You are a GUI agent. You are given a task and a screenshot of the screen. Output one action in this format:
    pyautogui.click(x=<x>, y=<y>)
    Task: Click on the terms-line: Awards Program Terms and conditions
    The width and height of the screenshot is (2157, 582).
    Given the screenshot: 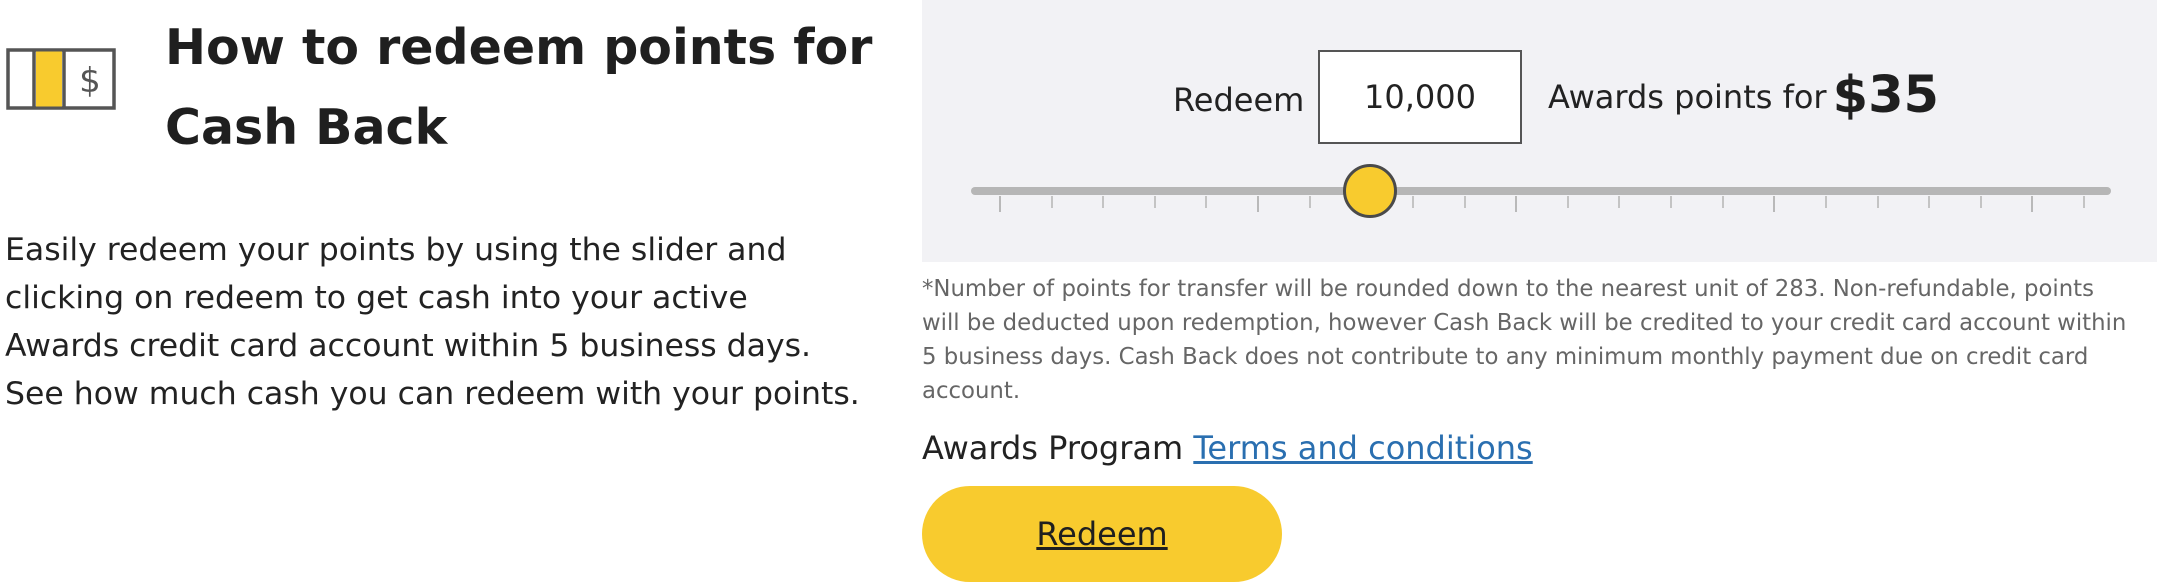 What is the action you would take?
    pyautogui.click(x=1227, y=448)
    